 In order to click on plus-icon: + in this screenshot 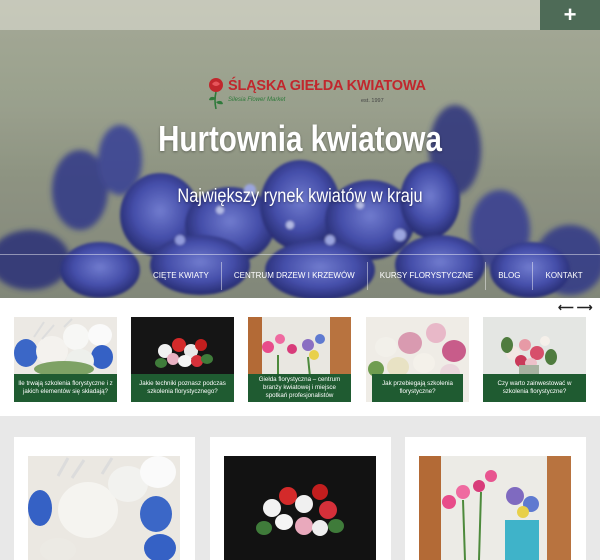, I will do `click(570, 14)`.